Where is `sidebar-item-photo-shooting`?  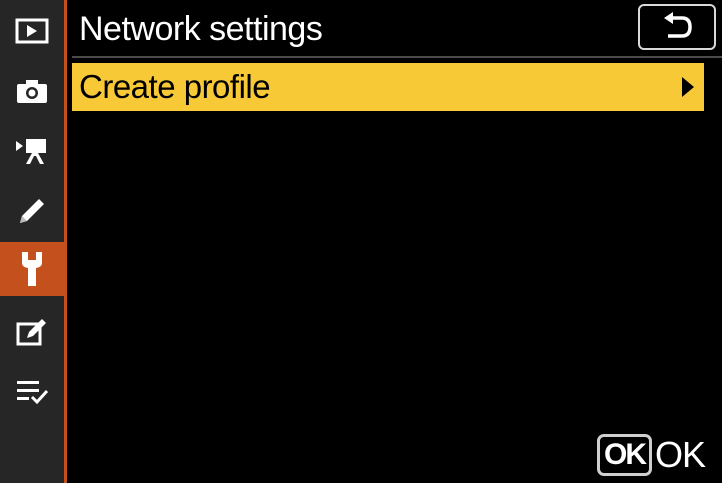 sidebar-item-photo-shooting is located at coordinates (32, 91).